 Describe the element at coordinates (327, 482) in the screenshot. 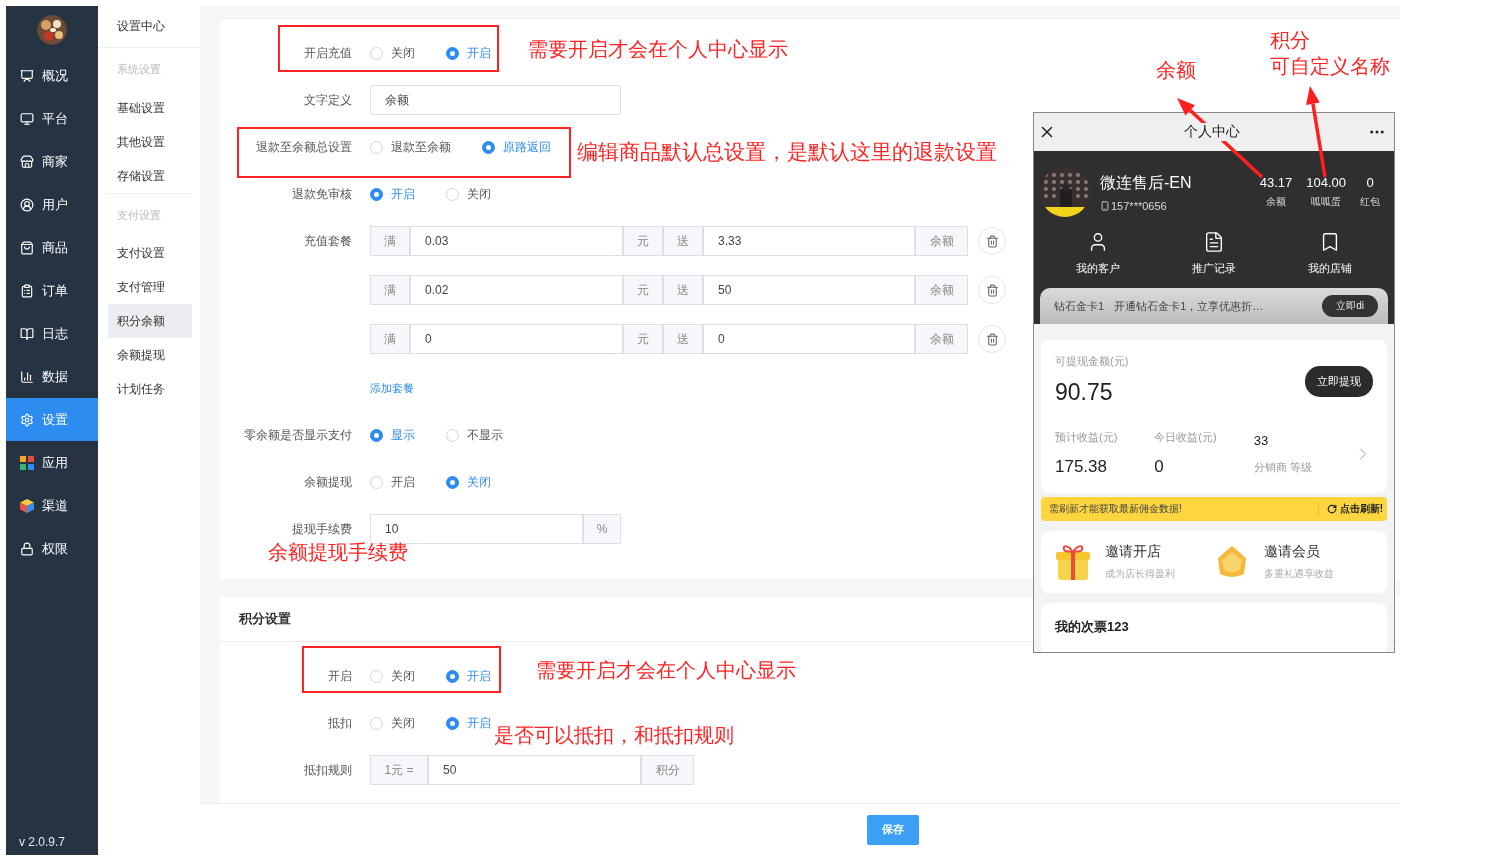

I see `field-label: 余额提现` at that location.